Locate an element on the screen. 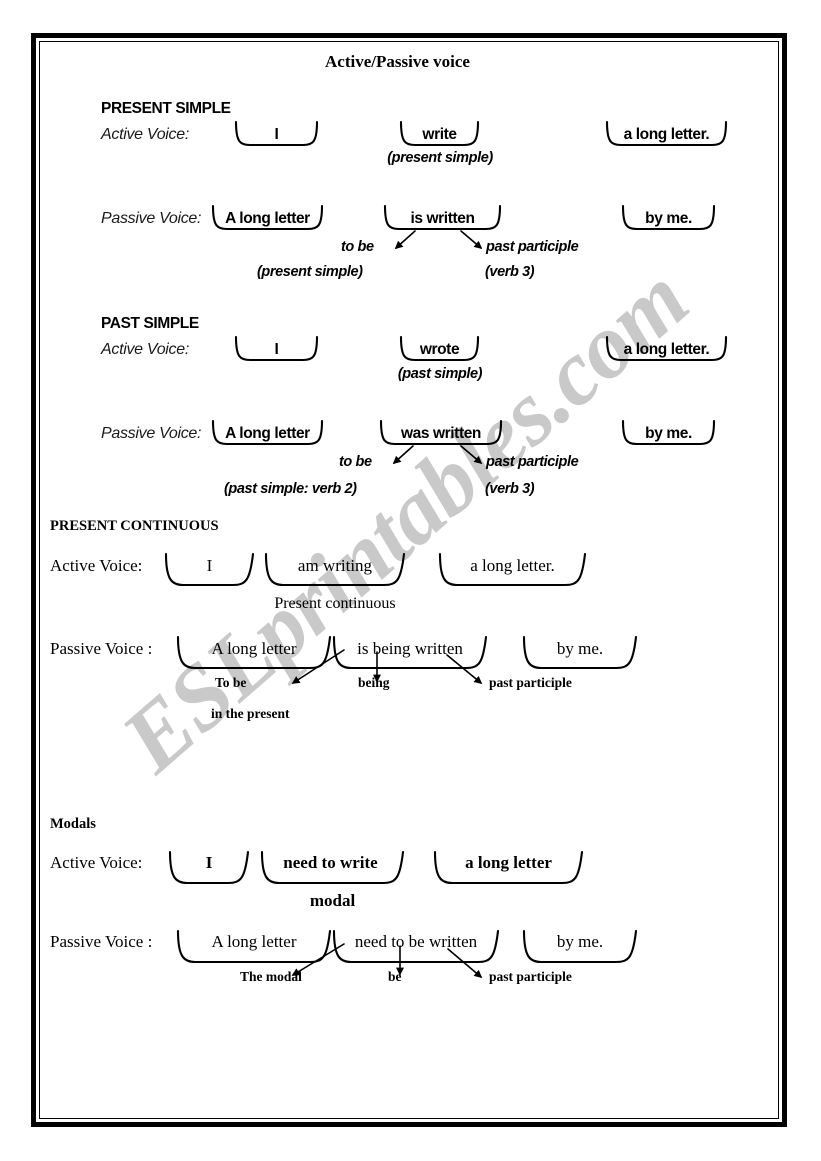  annotation-modals-the-modal: The modal is located at coordinates (271, 976).